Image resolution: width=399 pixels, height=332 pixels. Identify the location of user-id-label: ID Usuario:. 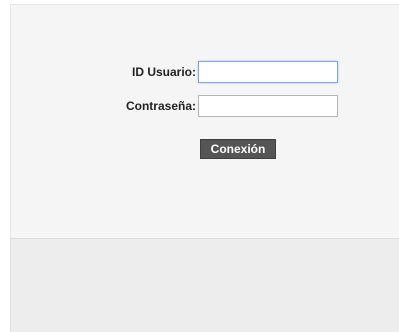
(163, 72).